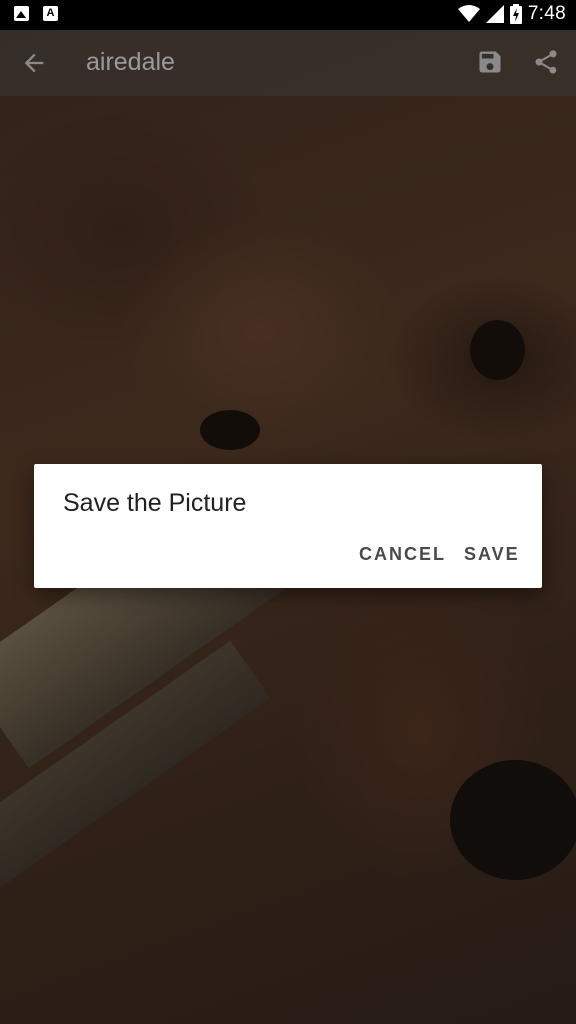  Describe the element at coordinates (515, 14) in the screenshot. I see `battery-charging-icon` at that location.